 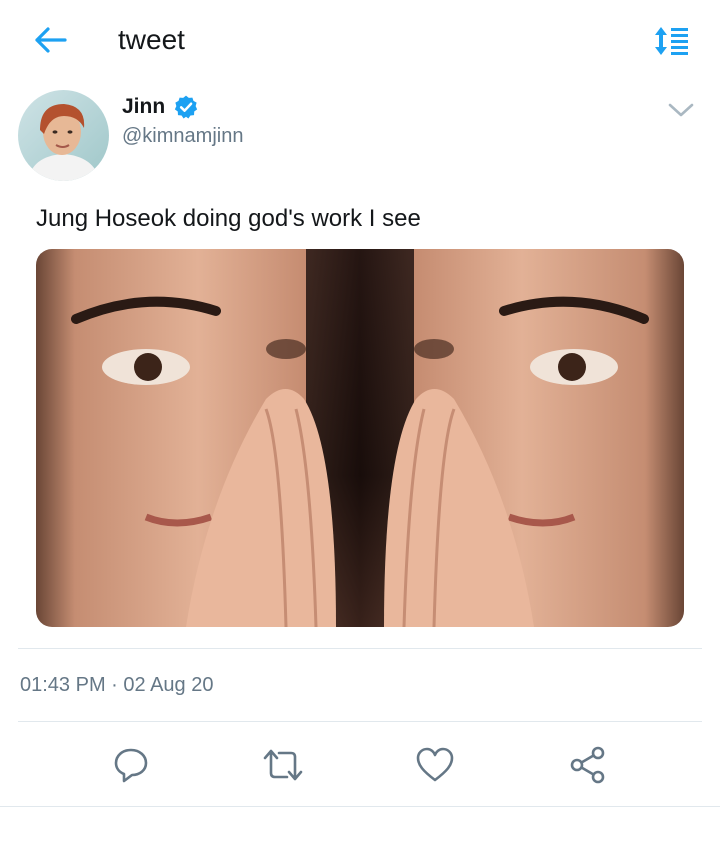 I want to click on avatar-photo, so click(x=63, y=135).